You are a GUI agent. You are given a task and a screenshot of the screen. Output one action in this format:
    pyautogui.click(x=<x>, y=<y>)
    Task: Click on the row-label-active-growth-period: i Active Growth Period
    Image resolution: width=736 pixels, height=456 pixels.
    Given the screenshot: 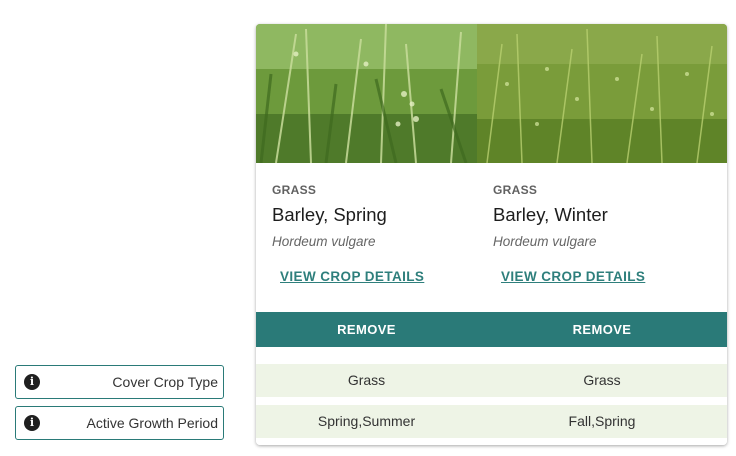 What is the action you would take?
    pyautogui.click(x=119, y=423)
    